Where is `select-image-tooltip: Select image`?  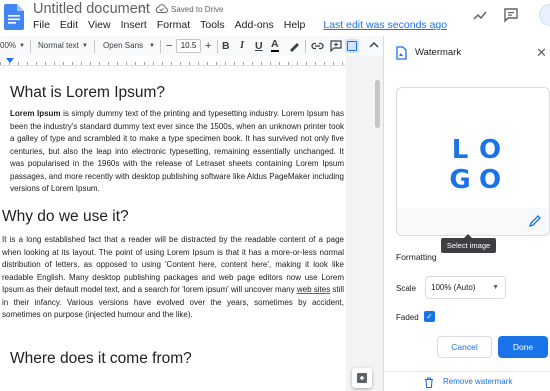 select-image-tooltip: Select image is located at coordinates (468, 243).